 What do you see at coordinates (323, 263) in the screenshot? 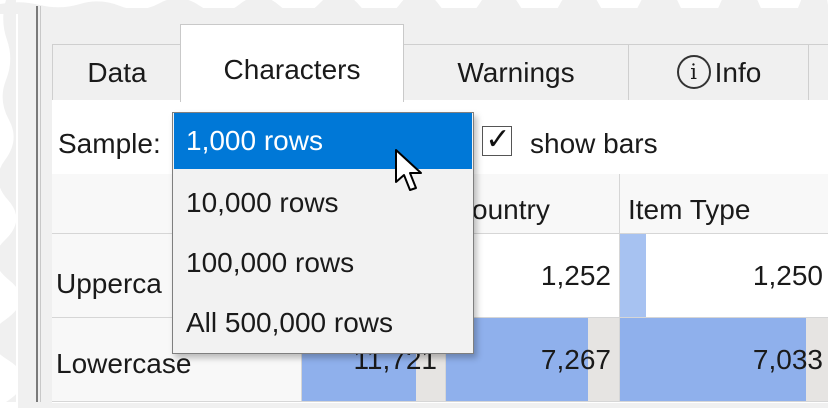
I see `sample-option-100000: 100,000 rows` at bounding box center [323, 263].